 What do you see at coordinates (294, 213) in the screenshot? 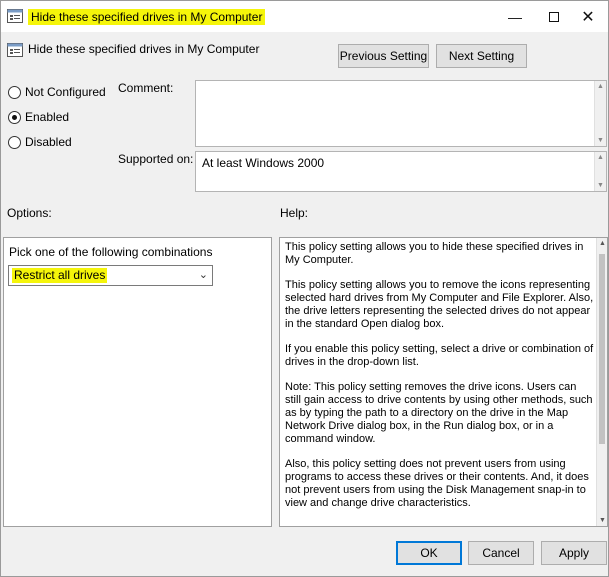
I see `help-label: Help:` at bounding box center [294, 213].